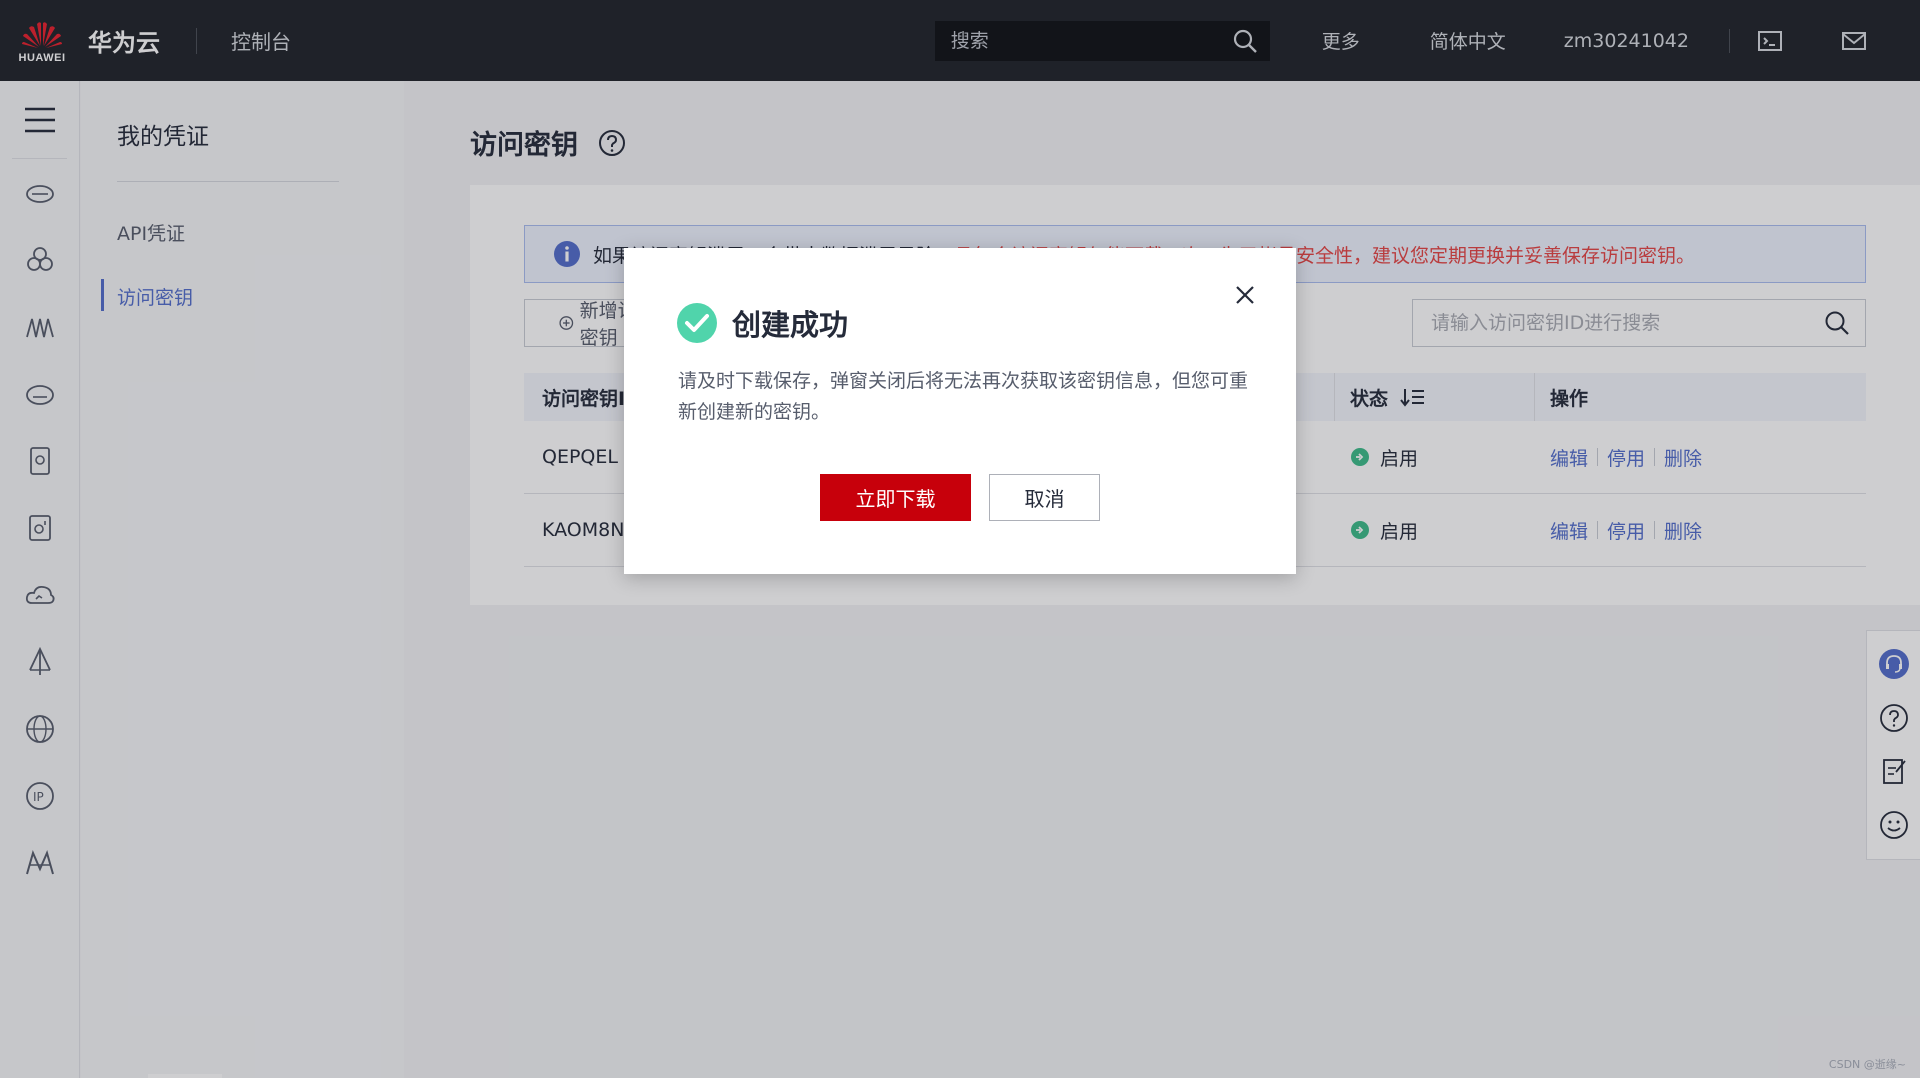 The width and height of the screenshot is (1920, 1078). I want to click on dialog-header: 创建成功, so click(762, 323).